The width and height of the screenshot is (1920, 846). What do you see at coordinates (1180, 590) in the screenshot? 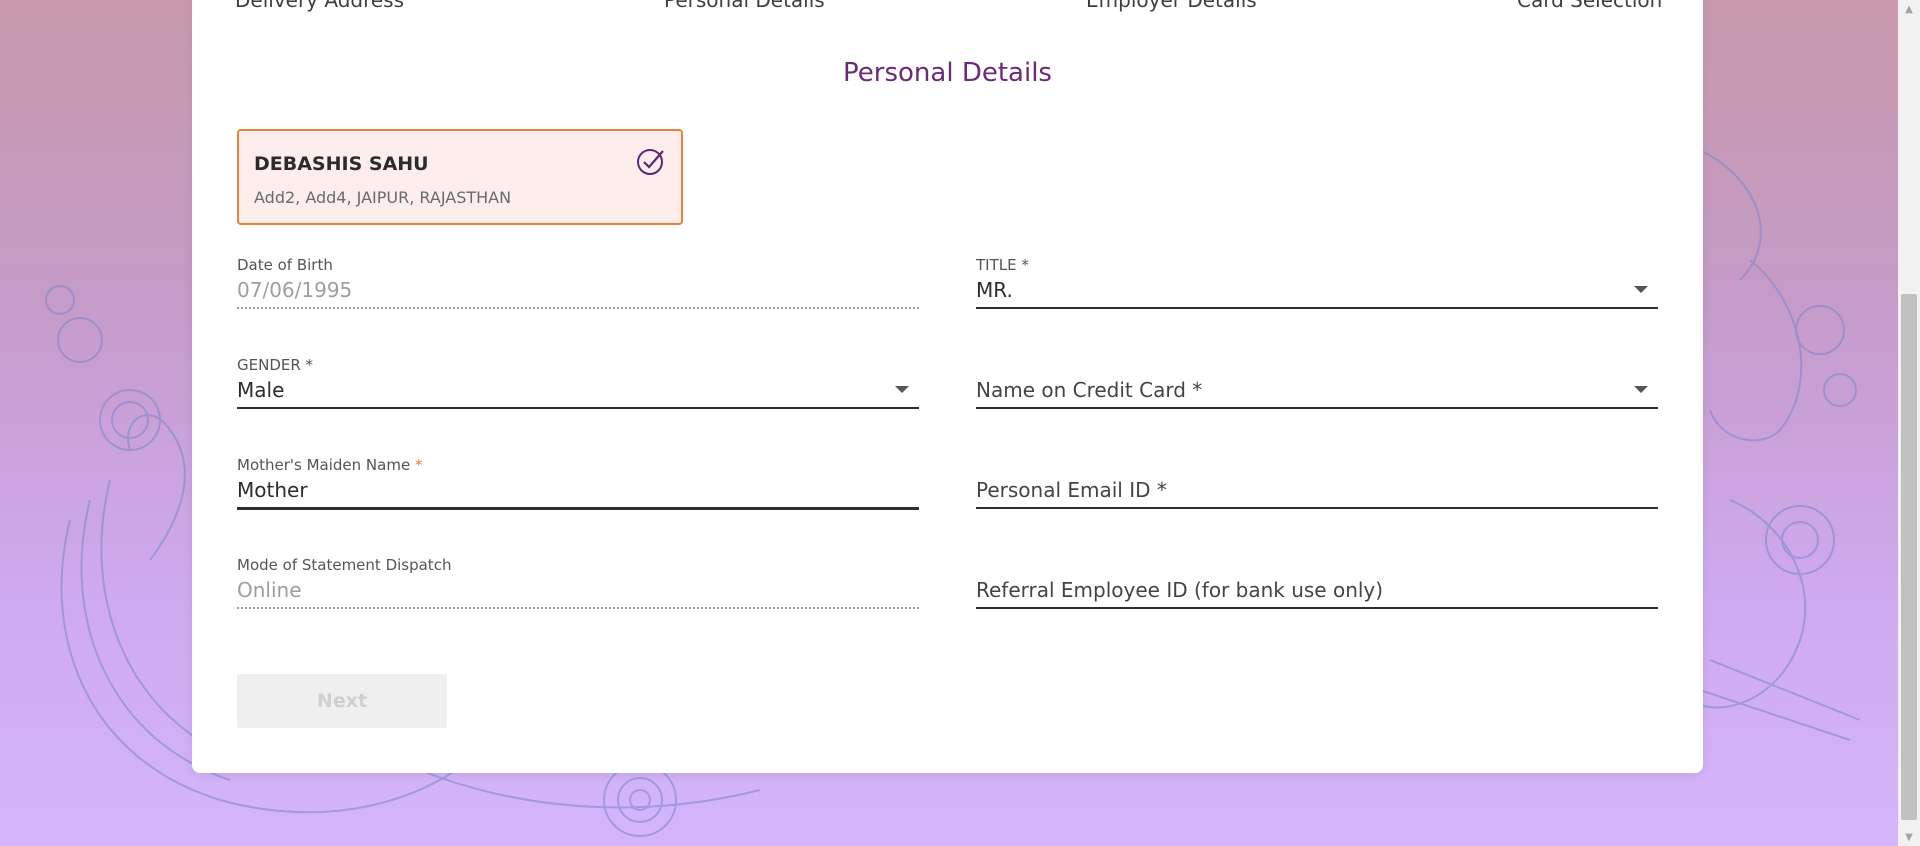
I see `referral-employee-id-placeholder: Referral Employee ID (for bank use only)` at bounding box center [1180, 590].